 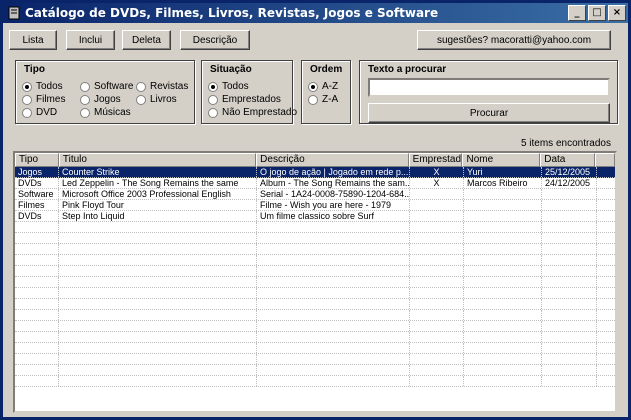 What do you see at coordinates (146, 40) in the screenshot?
I see `deleta-button: Deleta` at bounding box center [146, 40].